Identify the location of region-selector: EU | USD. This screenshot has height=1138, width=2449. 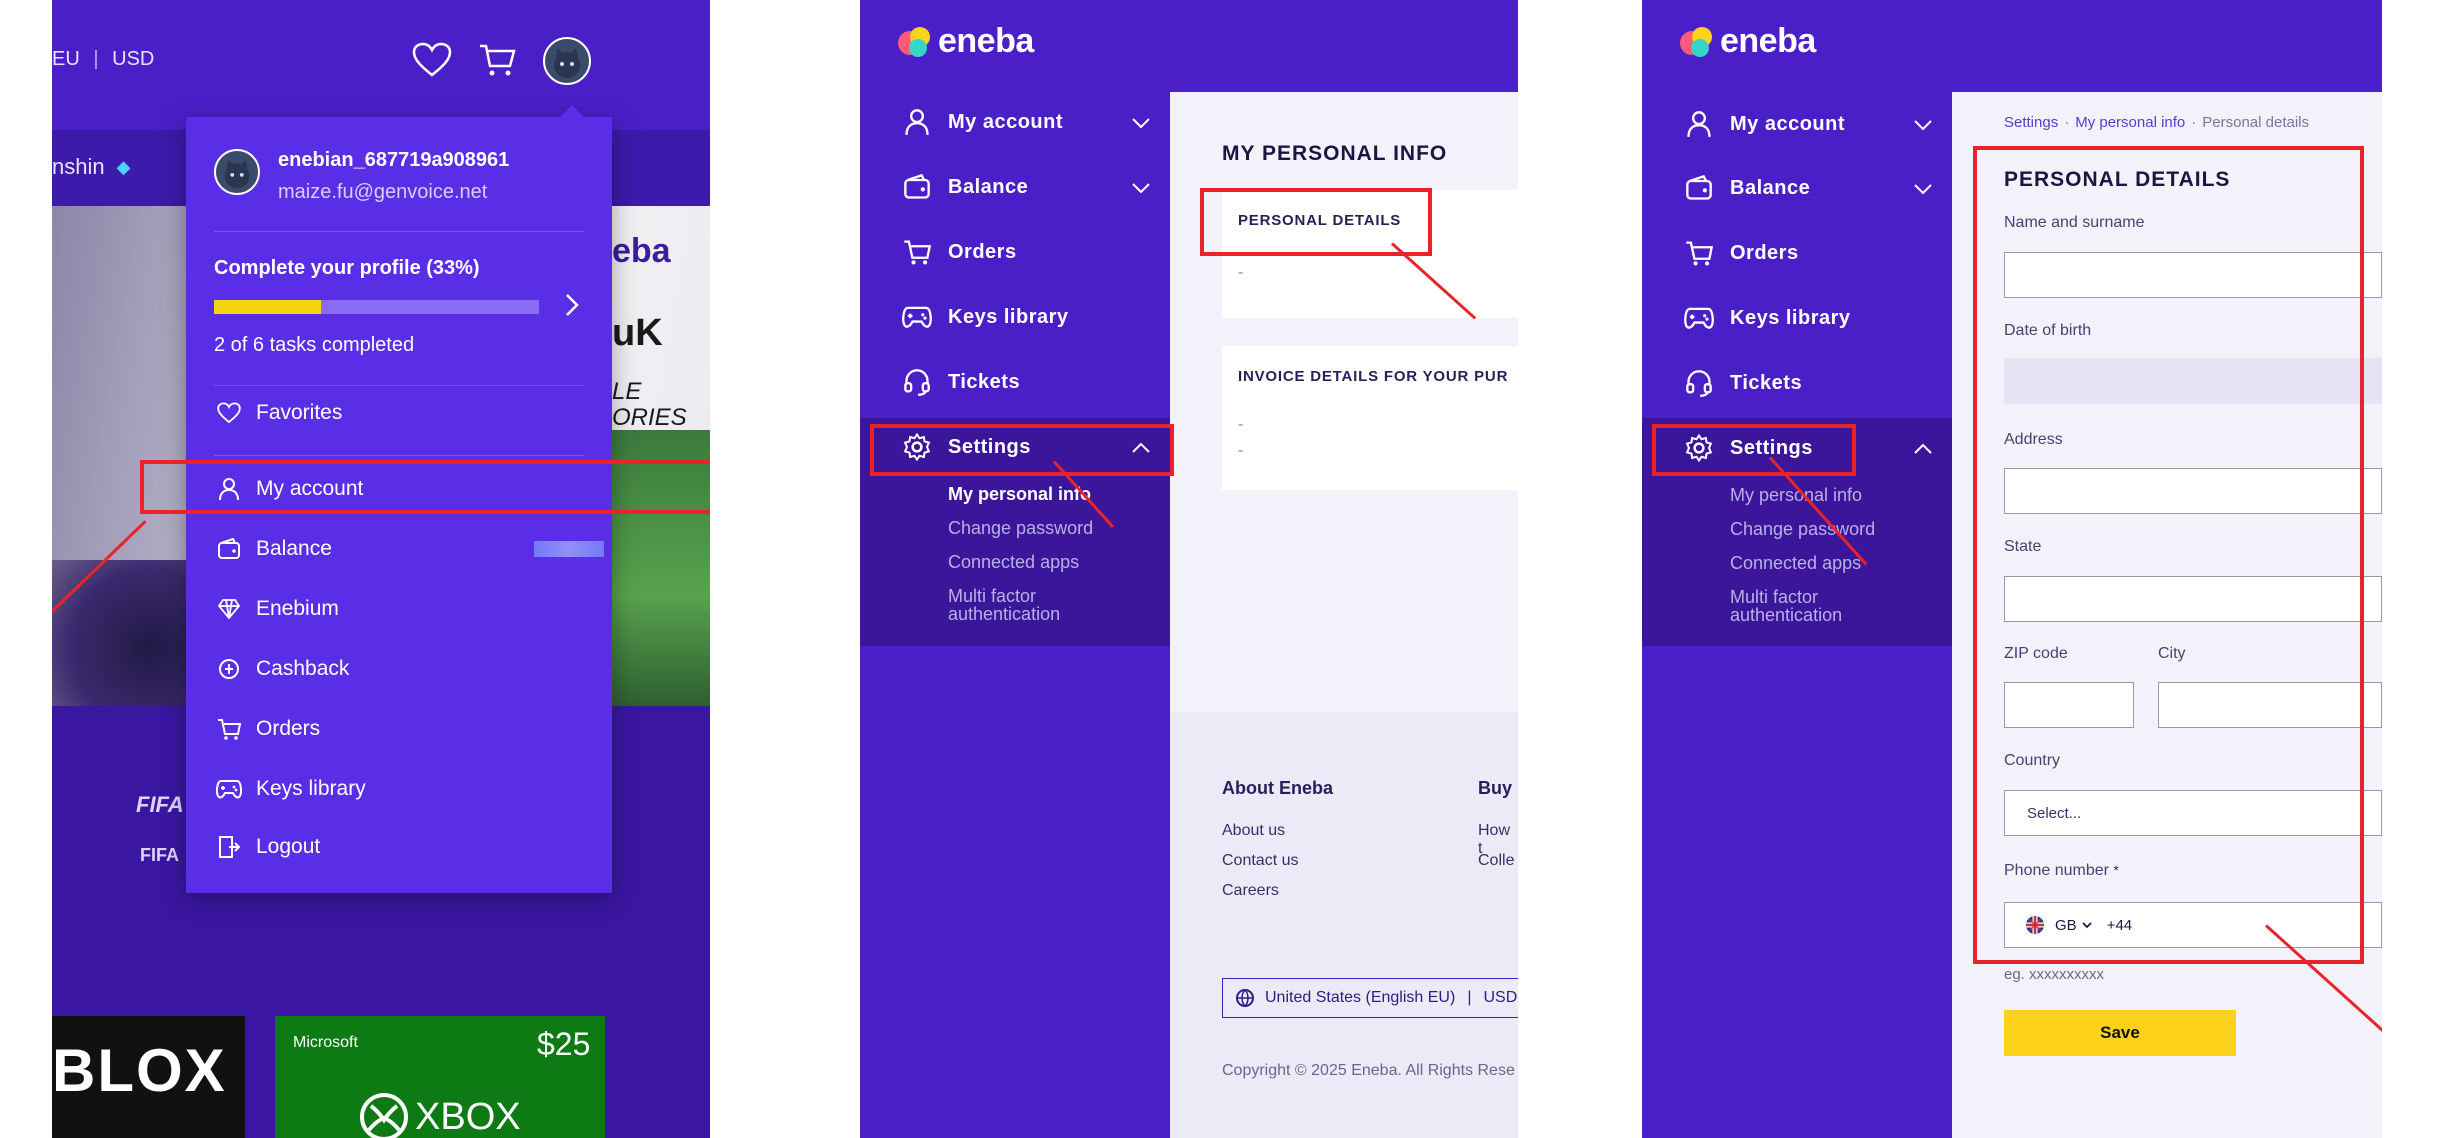
(103, 59).